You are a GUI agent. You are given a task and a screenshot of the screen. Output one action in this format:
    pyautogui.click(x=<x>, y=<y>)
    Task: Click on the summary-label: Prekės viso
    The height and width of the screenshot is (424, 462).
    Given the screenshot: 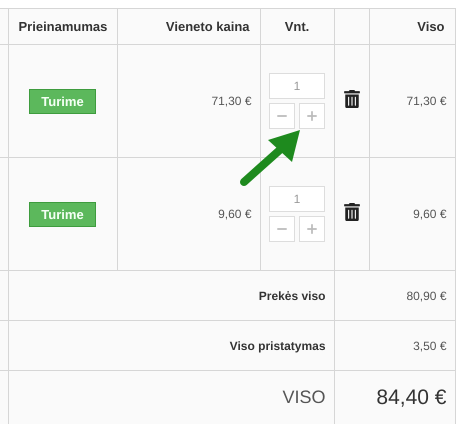 What is the action you would take?
    pyautogui.click(x=292, y=295)
    